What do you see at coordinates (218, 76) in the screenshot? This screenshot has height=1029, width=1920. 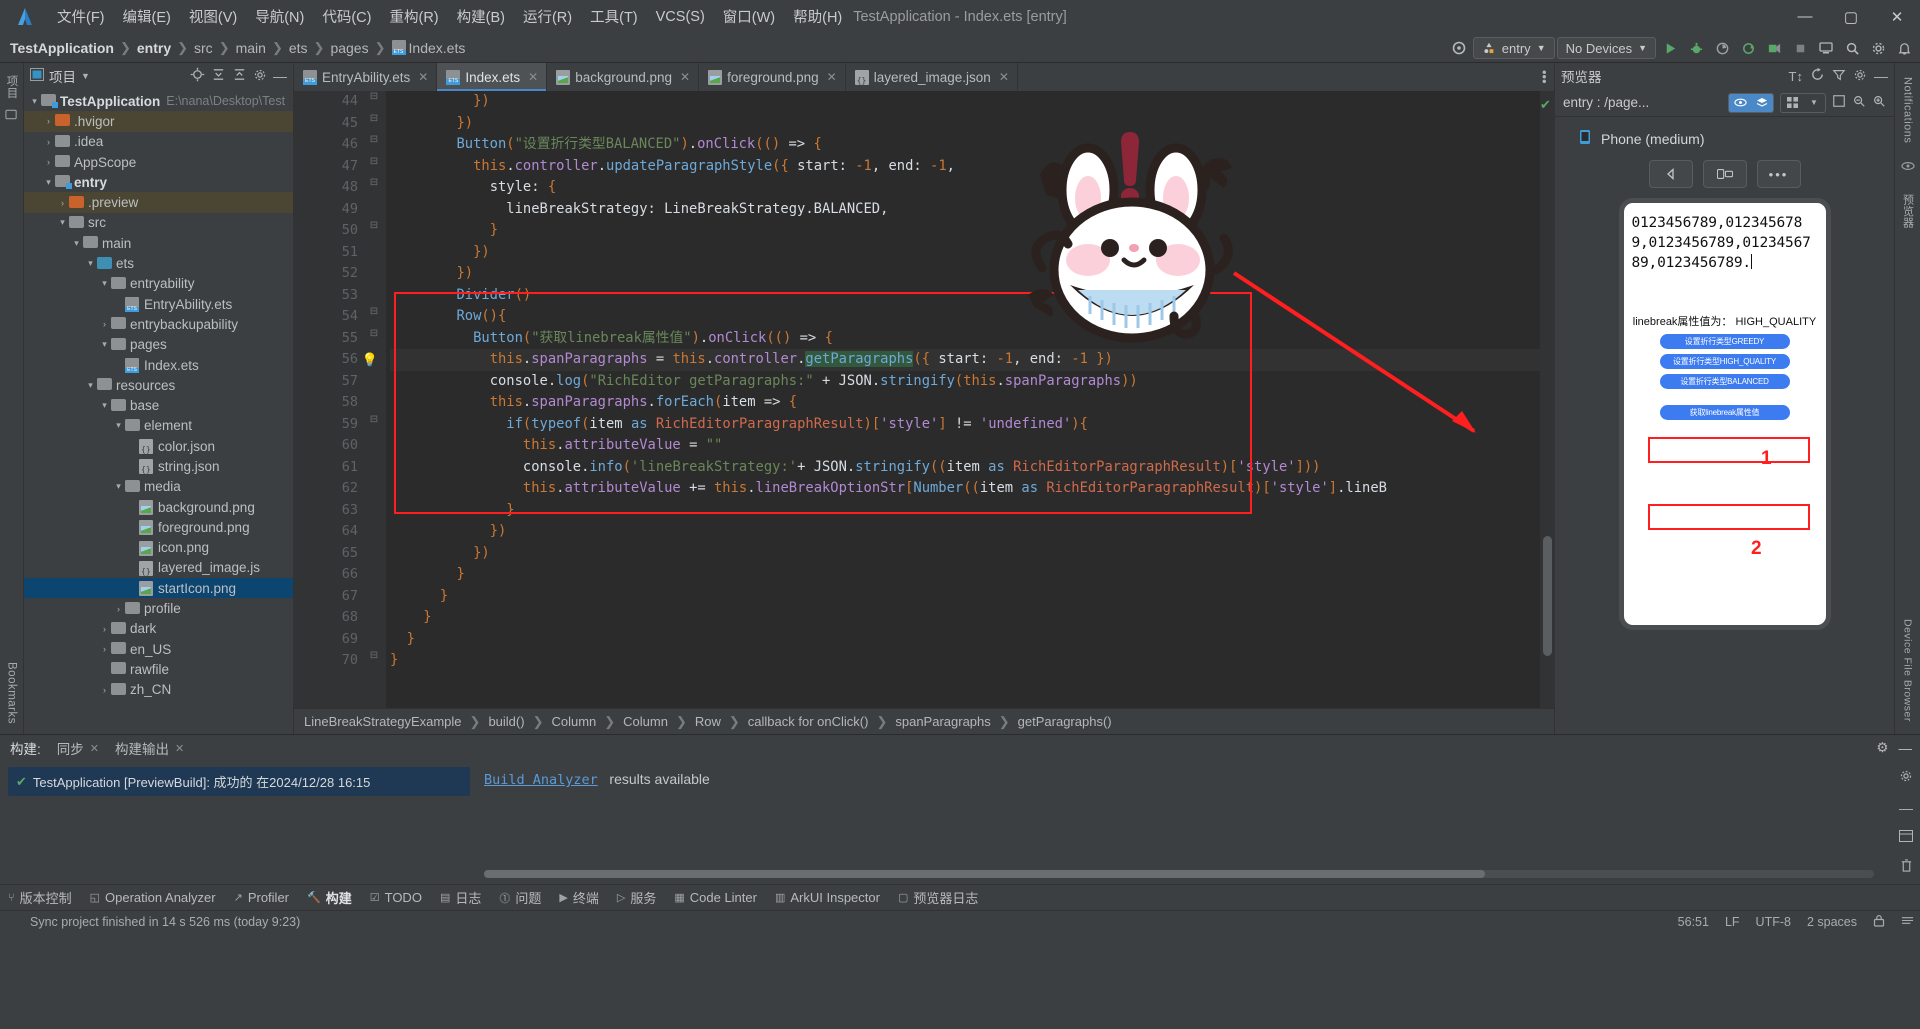 I see `expand-all-icon` at bounding box center [218, 76].